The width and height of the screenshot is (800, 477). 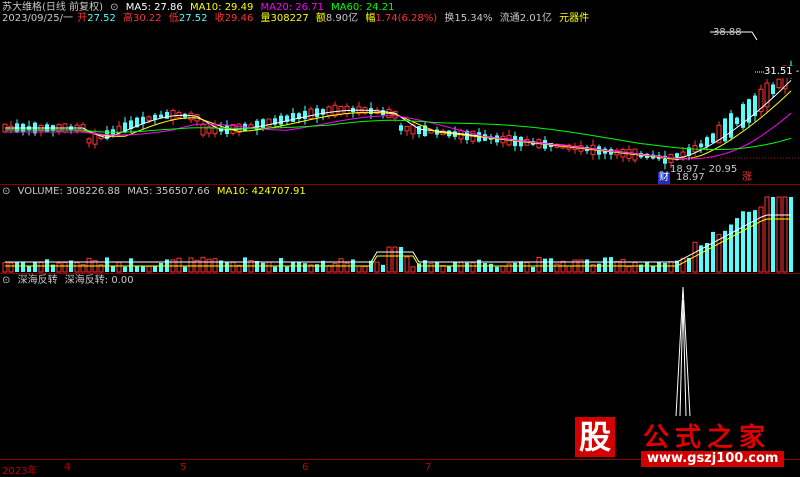 What do you see at coordinates (683, 351) in the screenshot?
I see `indicator-spike` at bounding box center [683, 351].